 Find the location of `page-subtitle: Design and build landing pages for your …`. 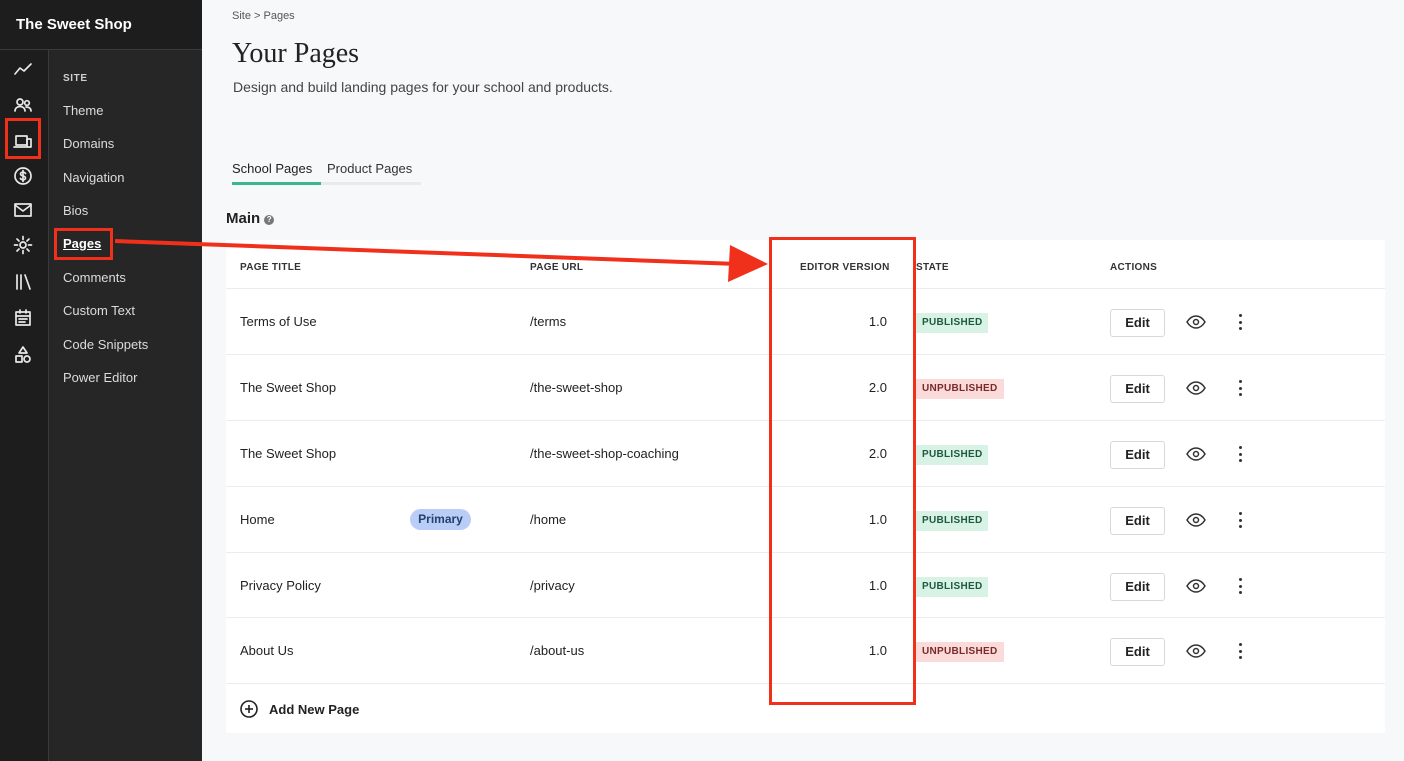

page-subtitle: Design and build landing pages for your … is located at coordinates (423, 87).